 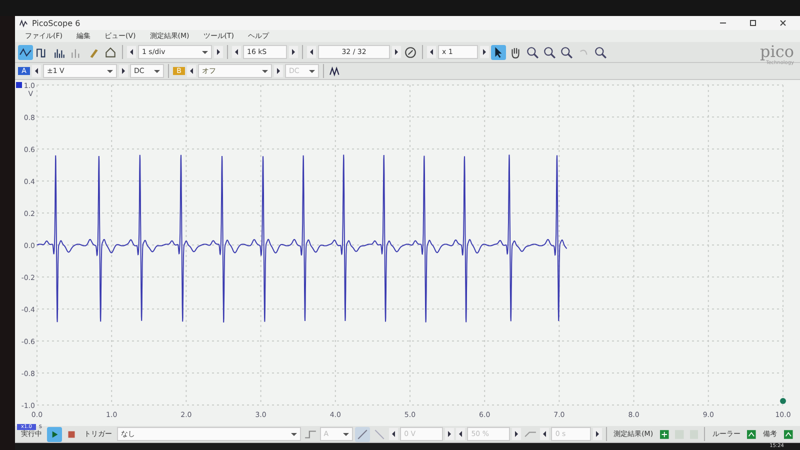 I want to click on compass-icon, so click(x=410, y=52).